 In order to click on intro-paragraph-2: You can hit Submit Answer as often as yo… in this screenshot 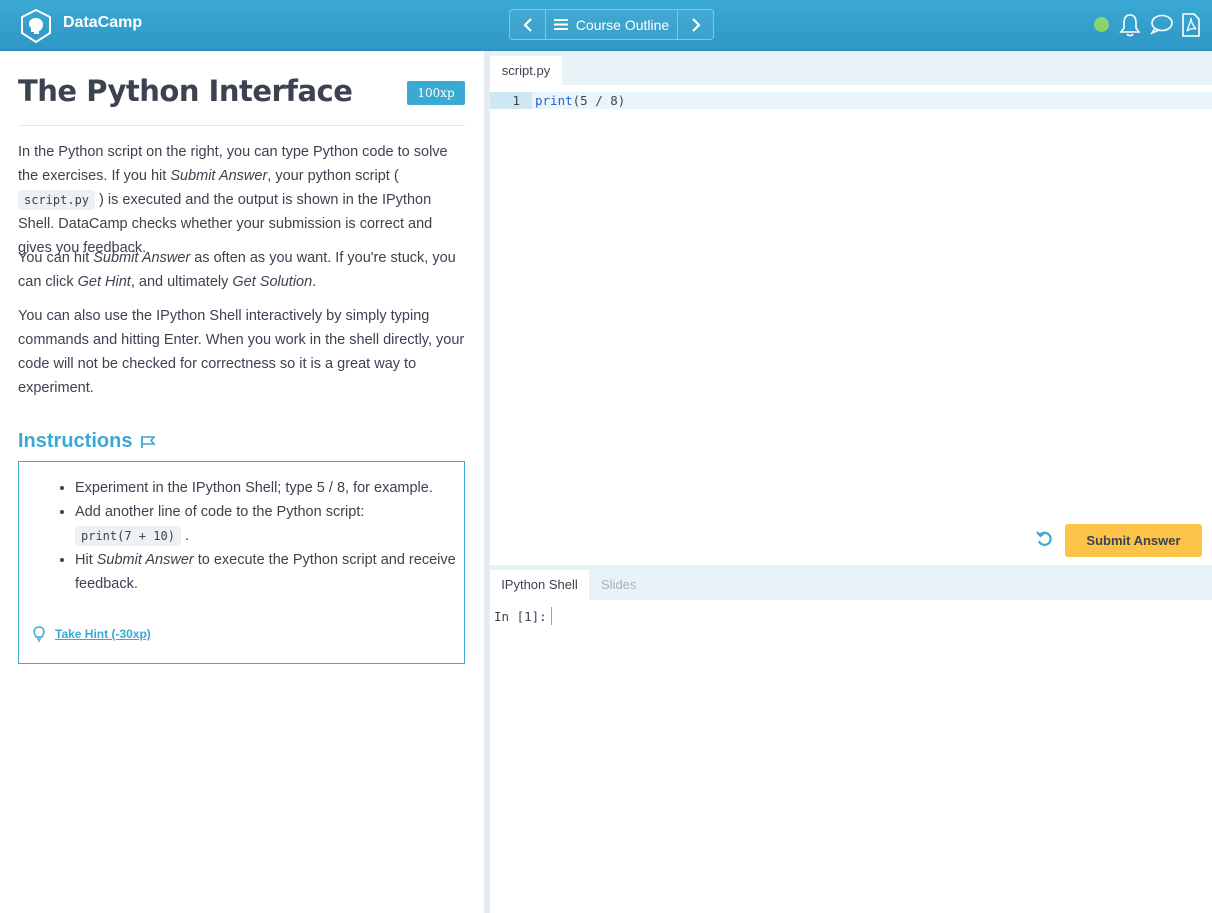, I will do `click(243, 270)`.